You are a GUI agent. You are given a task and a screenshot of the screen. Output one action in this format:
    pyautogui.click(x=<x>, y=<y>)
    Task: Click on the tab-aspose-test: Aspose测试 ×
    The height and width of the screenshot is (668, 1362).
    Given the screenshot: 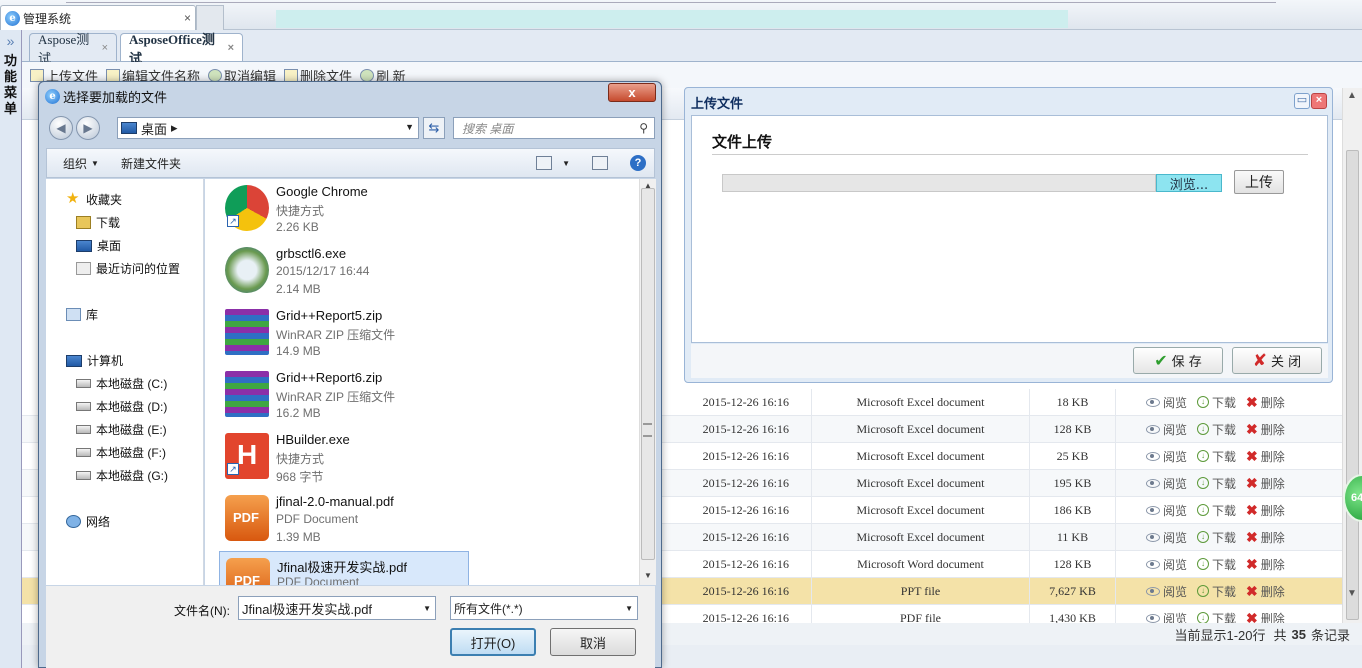 What is the action you would take?
    pyautogui.click(x=73, y=49)
    